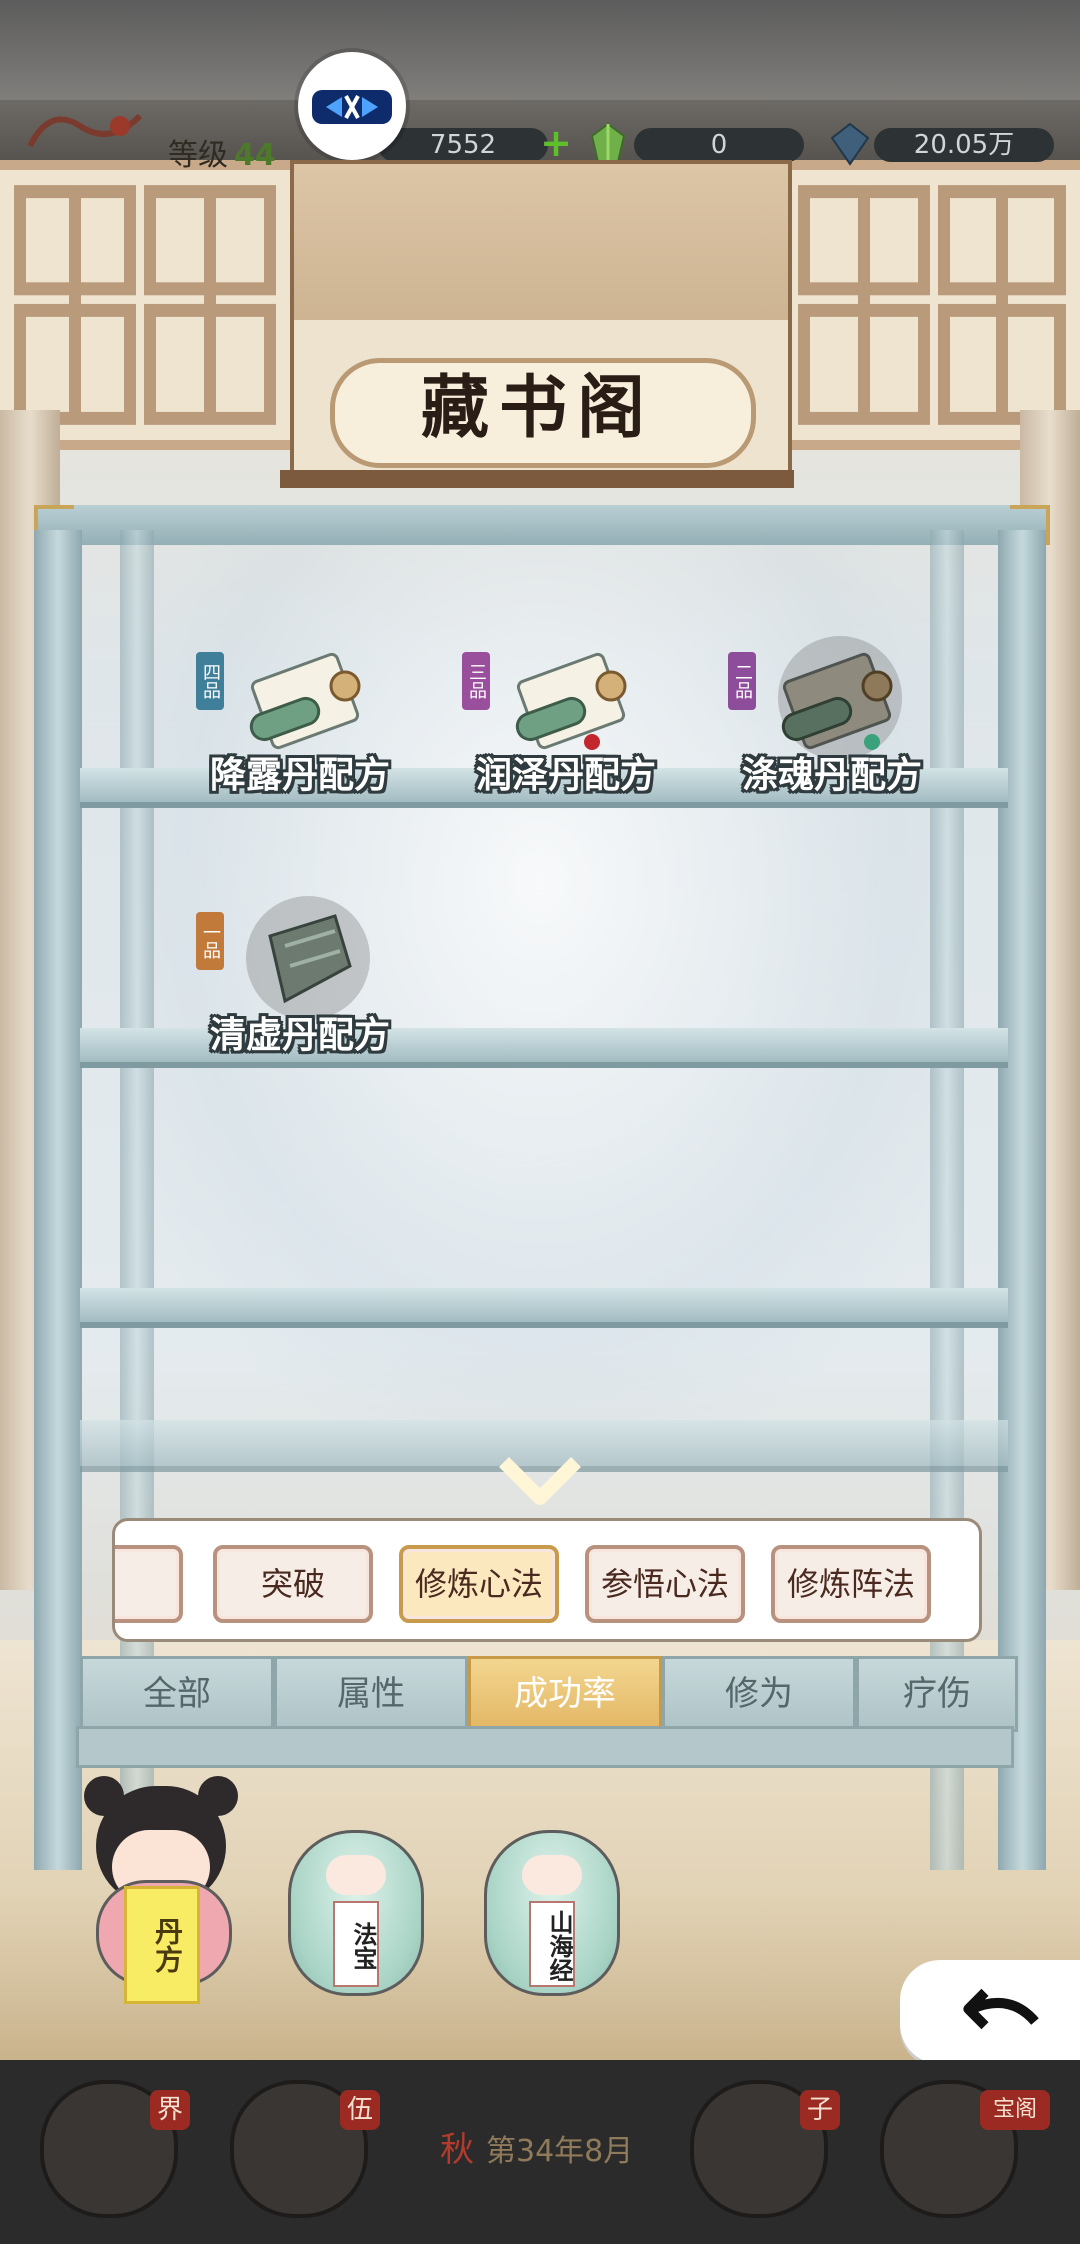 The height and width of the screenshot is (2244, 1080). I want to click on tab-formation: 修炼阵法, so click(851, 1584).